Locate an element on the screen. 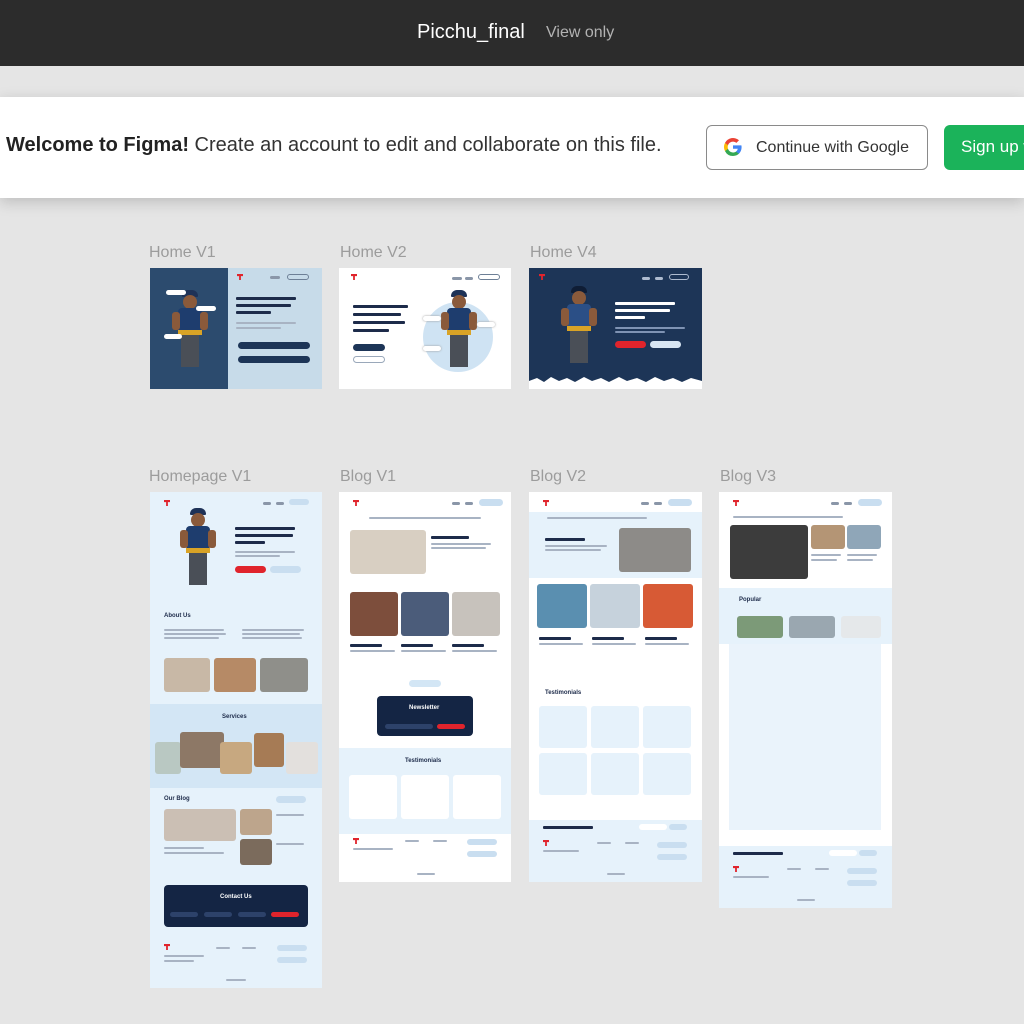 This screenshot has width=1024, height=1024. sign-up-button: Sign up w is located at coordinates (984, 147).